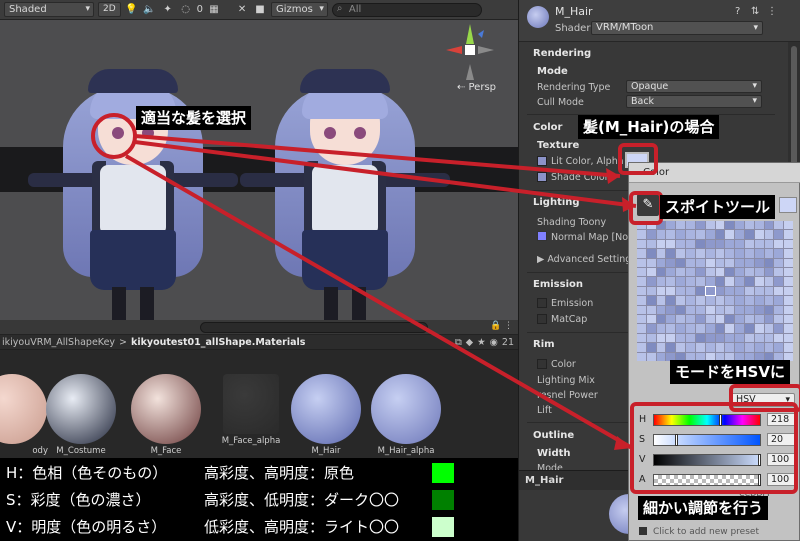 The width and height of the screenshot is (800, 541). What do you see at coordinates (260, 10) in the screenshot?
I see `camera-icon: ■` at bounding box center [260, 10].